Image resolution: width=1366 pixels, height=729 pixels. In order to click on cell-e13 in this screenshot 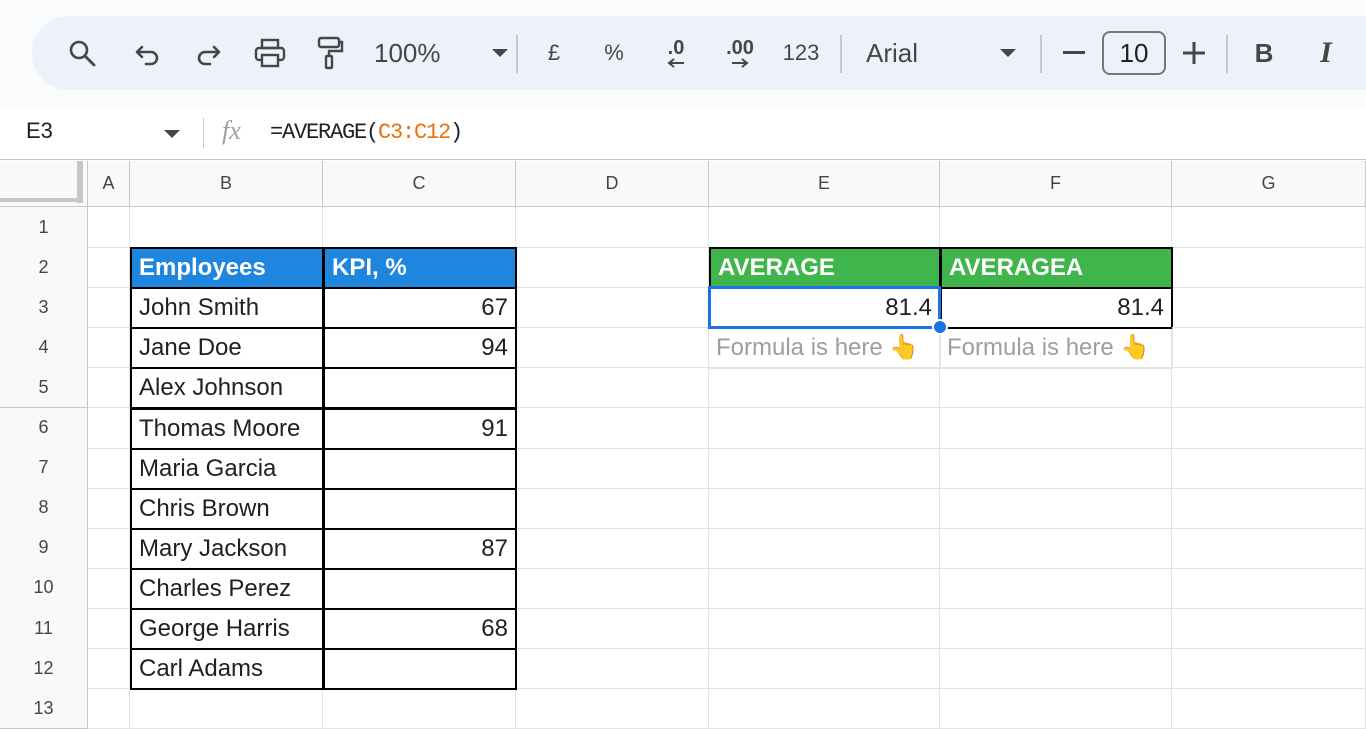, I will do `click(824, 708)`.